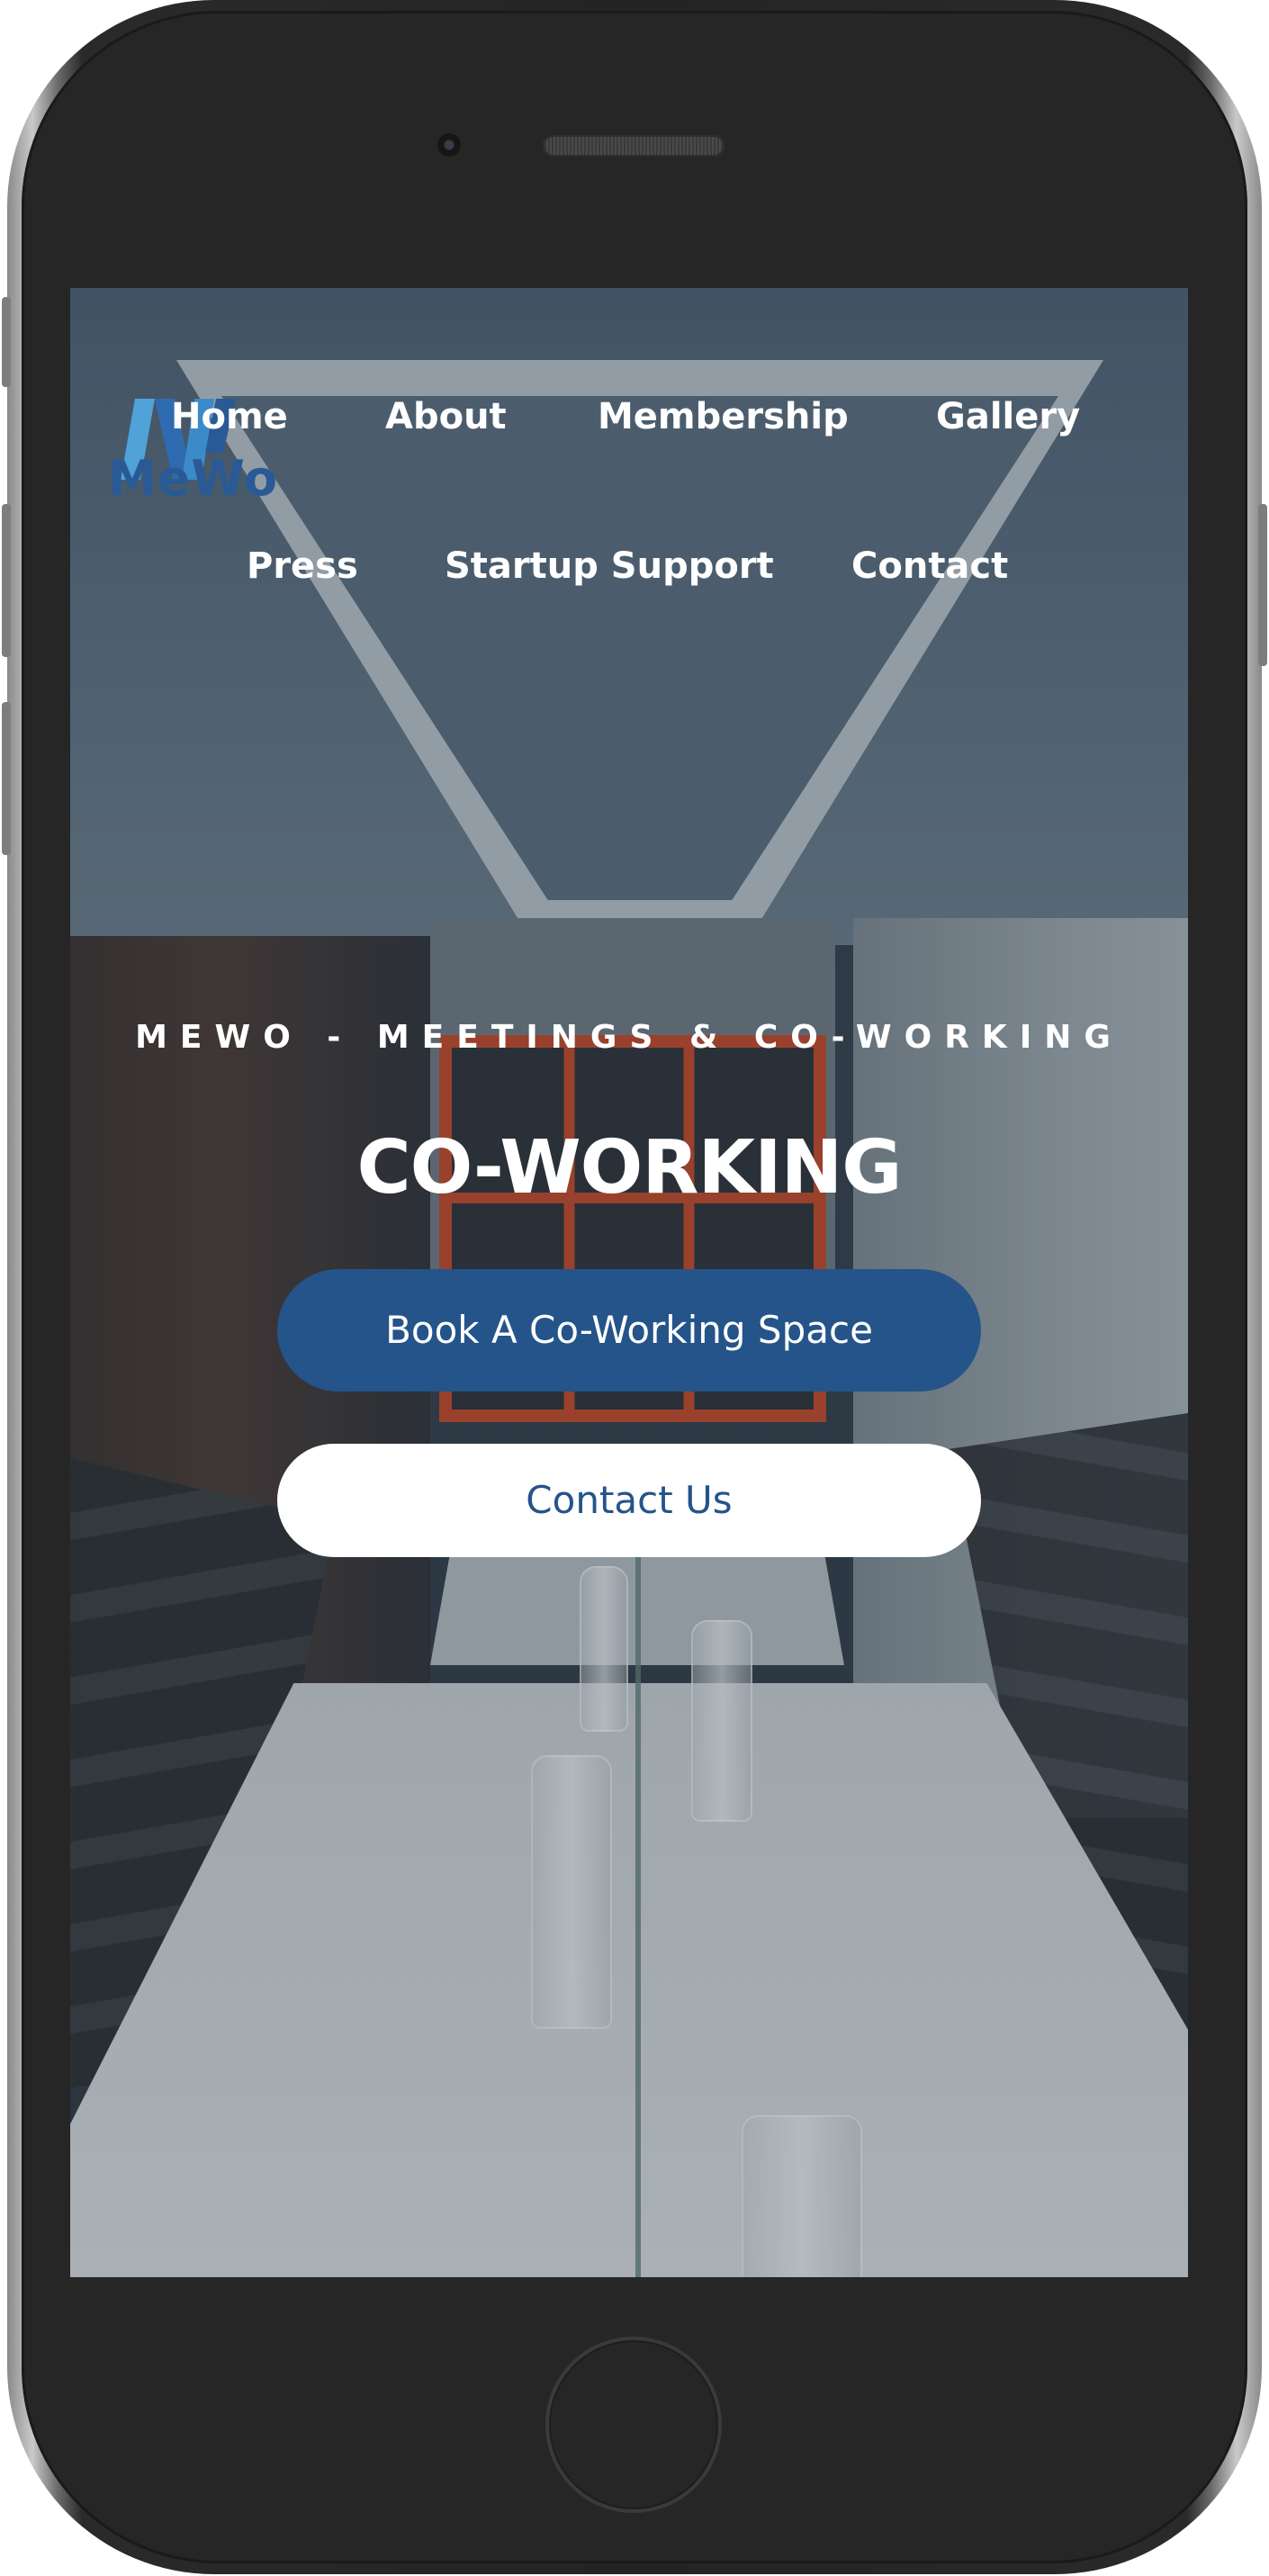  Describe the element at coordinates (629, 1037) in the screenshot. I see `hero-kicker: MEWO - MEETINGS & CO-WORKING` at that location.